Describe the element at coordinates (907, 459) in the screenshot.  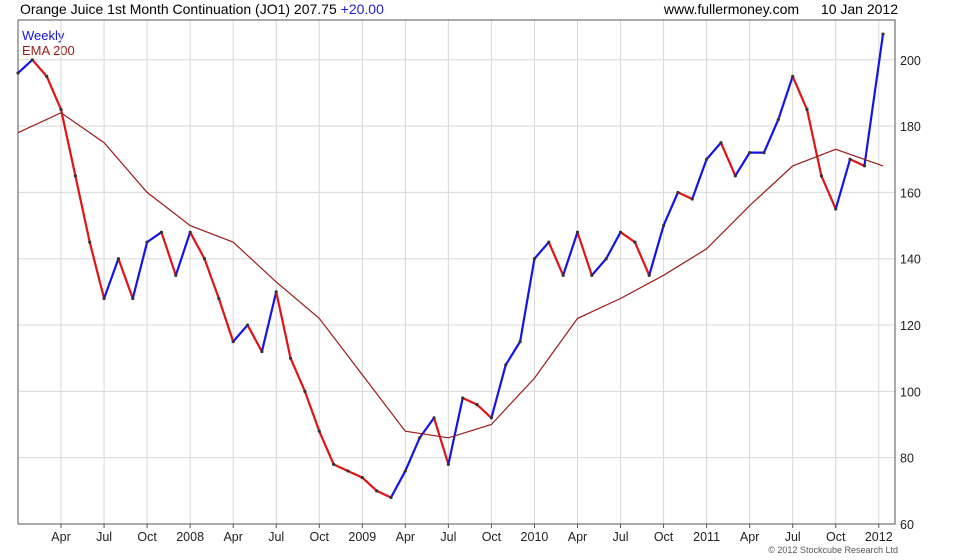
I see `y-tick-label: 80` at that location.